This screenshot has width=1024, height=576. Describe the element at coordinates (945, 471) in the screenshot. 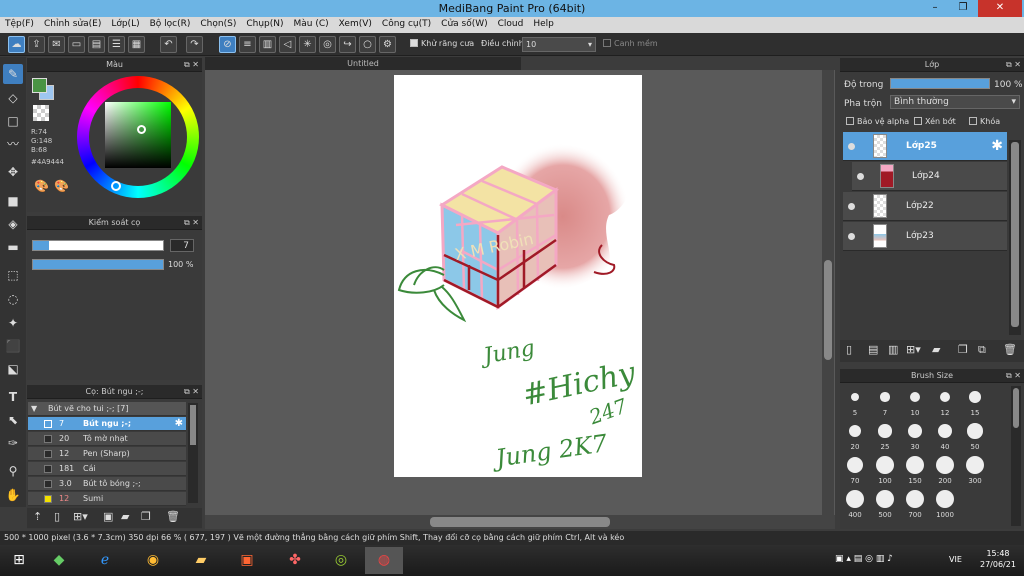

I see `brush-size-option: 200` at that location.